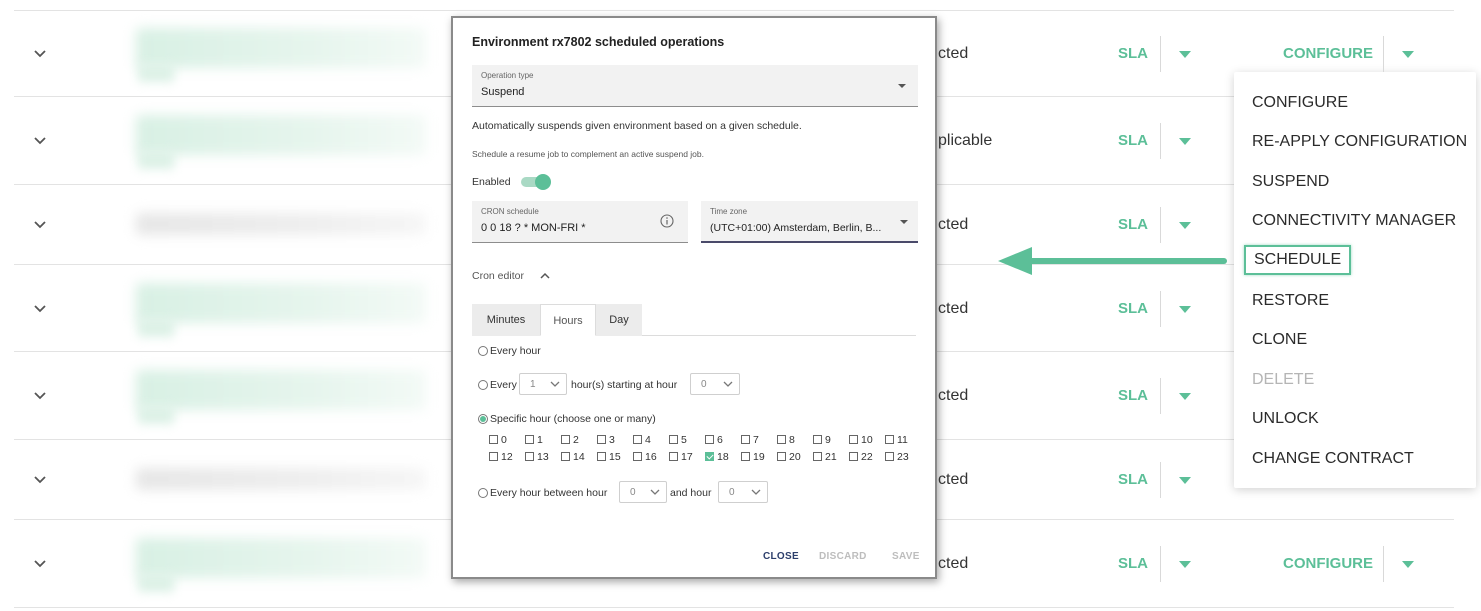  Describe the element at coordinates (843, 556) in the screenshot. I see `discard-button: DISCARD` at that location.